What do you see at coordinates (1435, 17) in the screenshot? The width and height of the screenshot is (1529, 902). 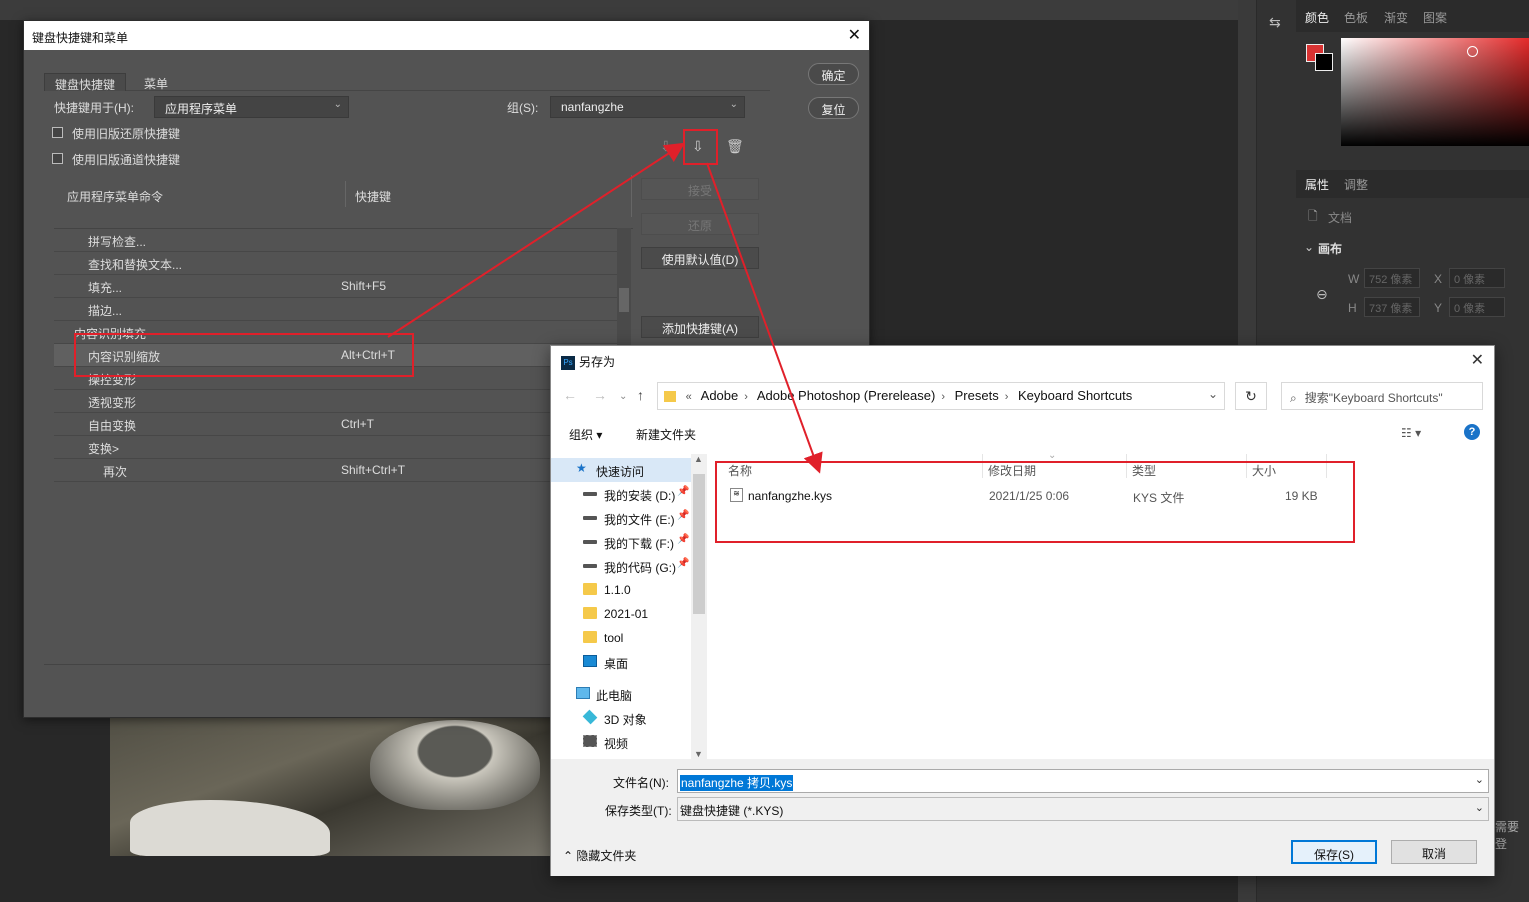 I see `tab-patterns: 图案` at bounding box center [1435, 17].